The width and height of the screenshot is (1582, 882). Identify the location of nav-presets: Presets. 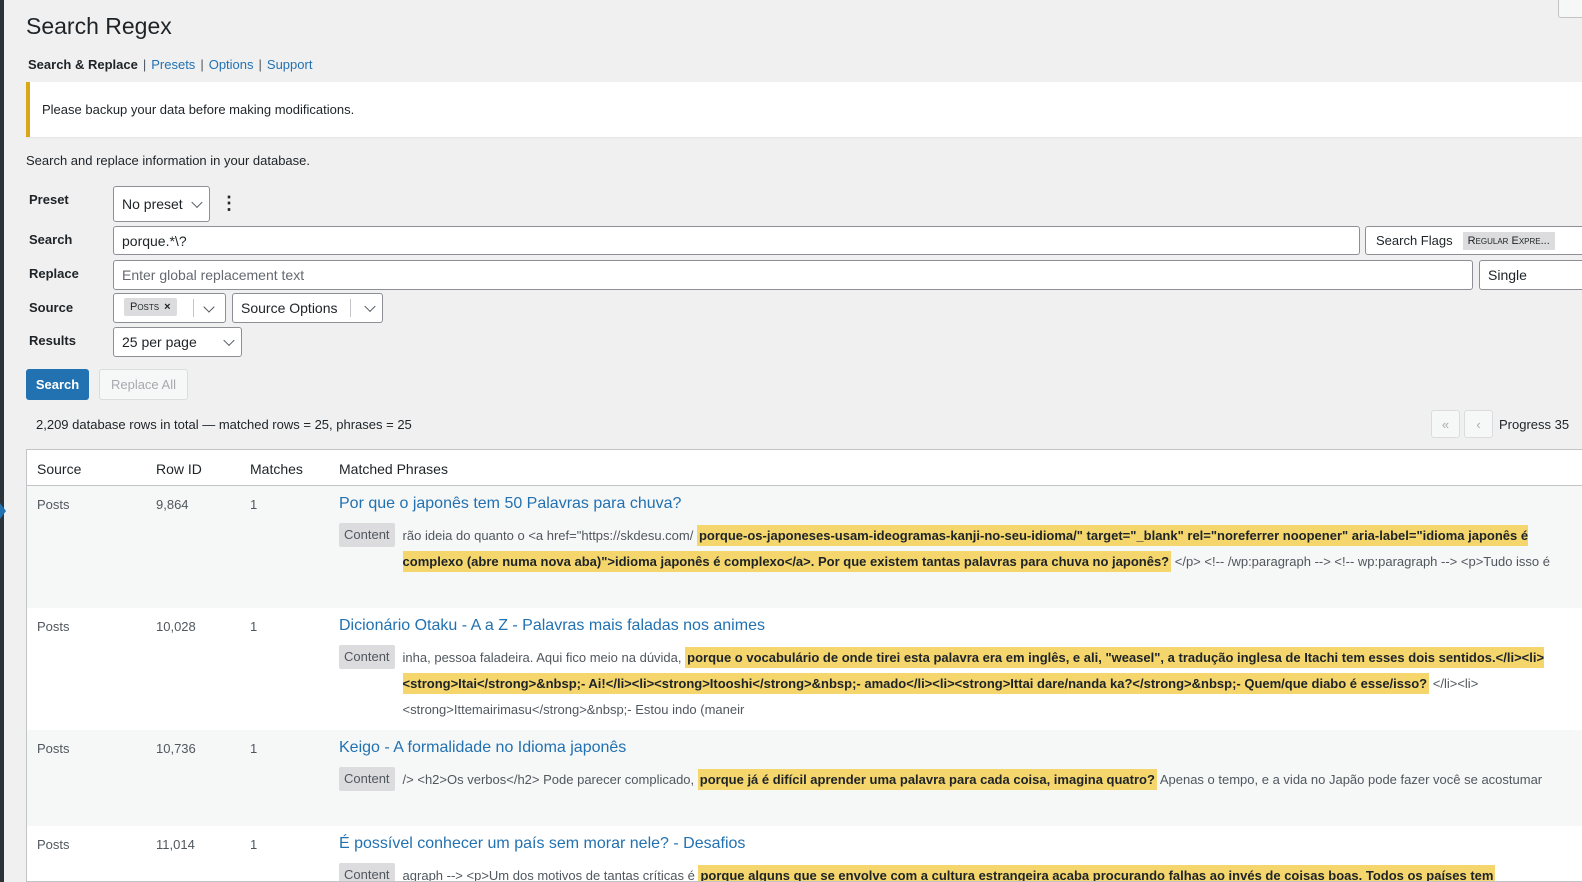
(173, 64).